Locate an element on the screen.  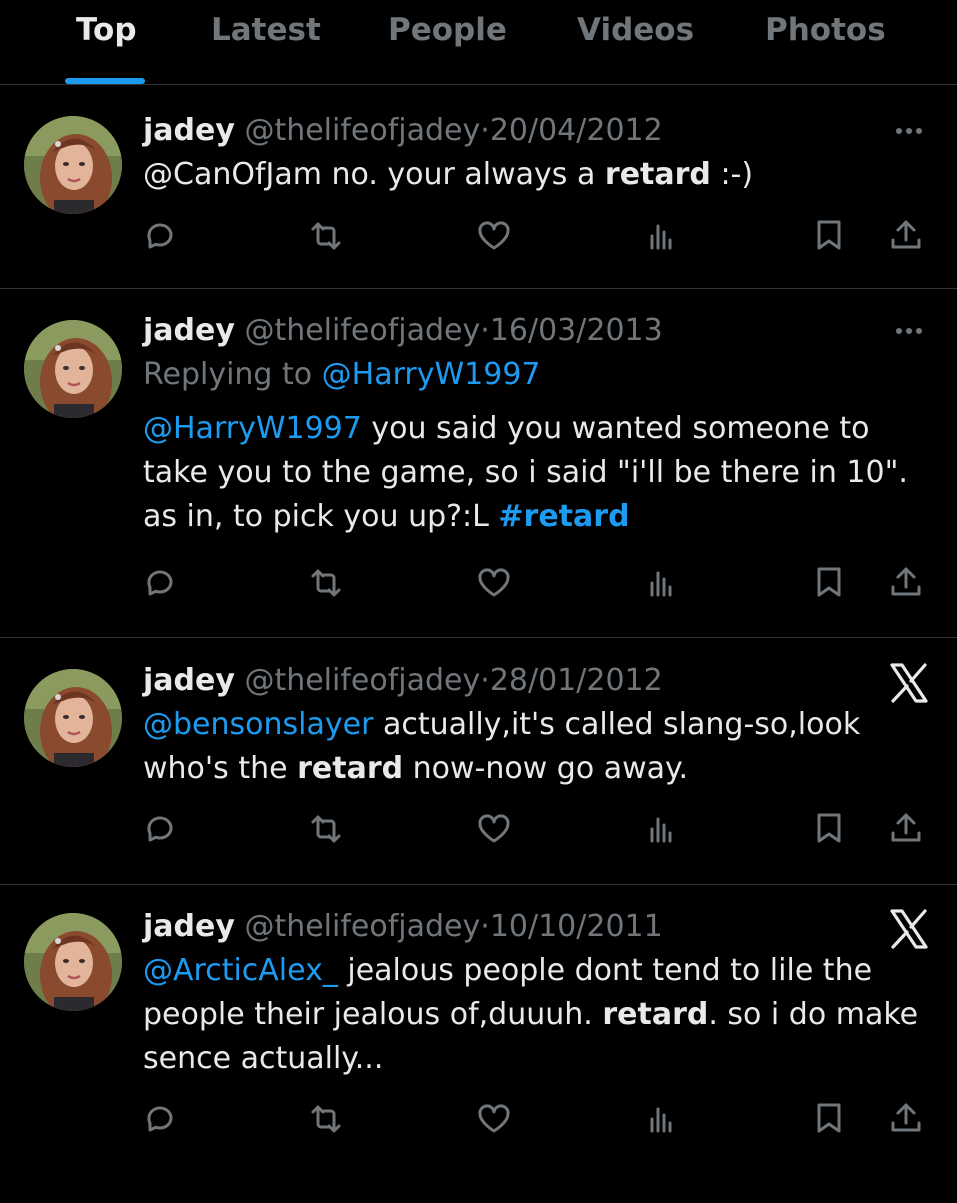
text-part: @CanOfJam no. your always a is located at coordinates (374, 174).